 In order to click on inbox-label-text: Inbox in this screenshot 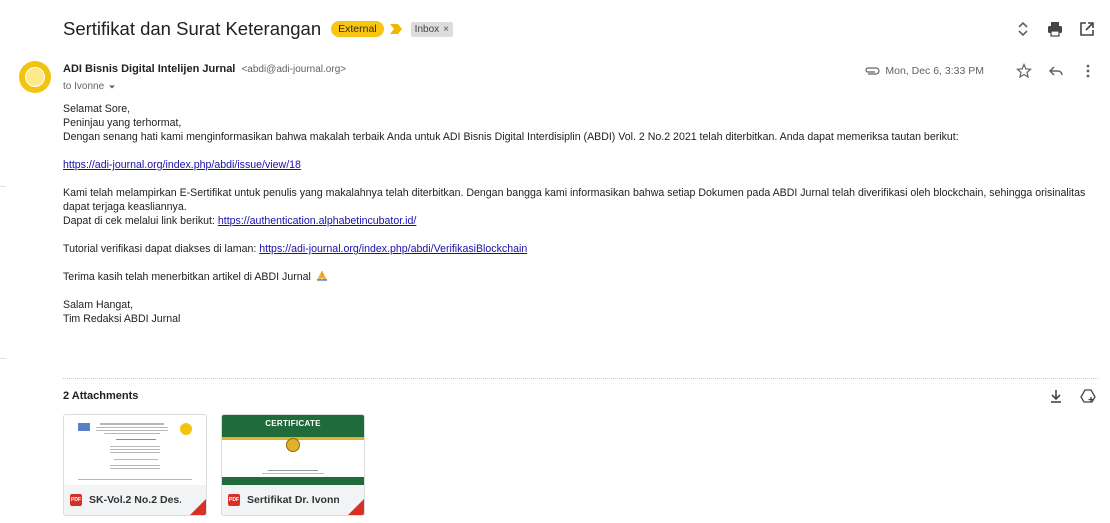, I will do `click(427, 29)`.